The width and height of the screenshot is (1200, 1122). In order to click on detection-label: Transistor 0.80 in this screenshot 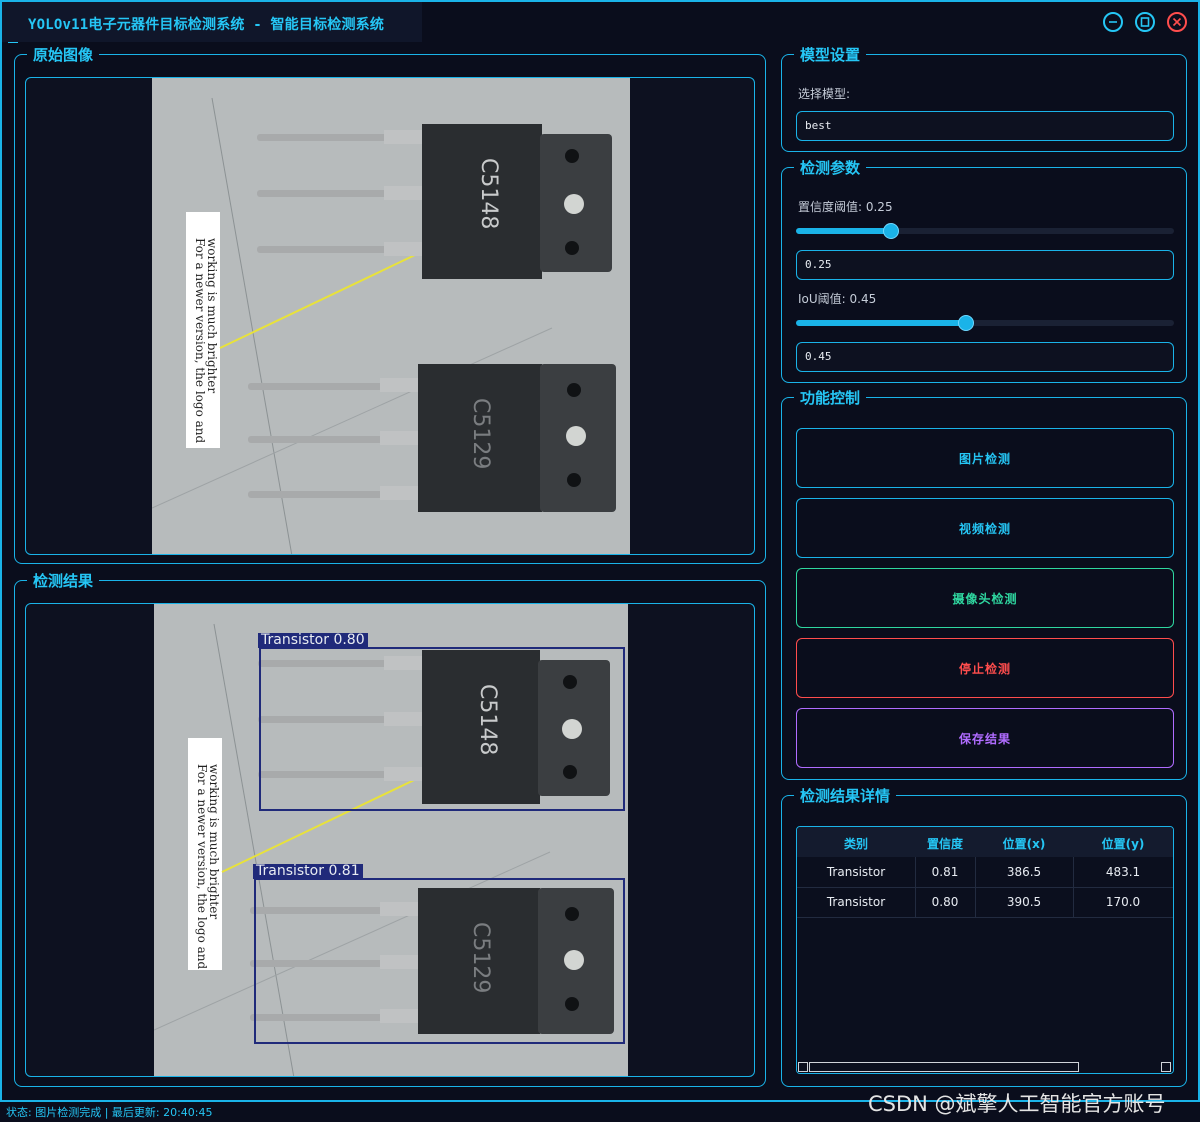, I will do `click(313, 640)`.